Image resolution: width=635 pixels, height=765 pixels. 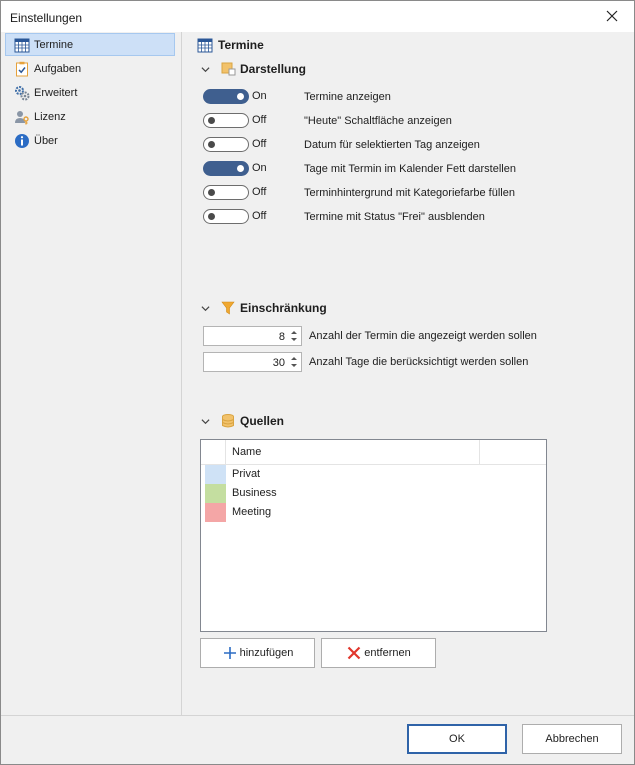 I want to click on table-row: Privat, so click(x=373, y=474).